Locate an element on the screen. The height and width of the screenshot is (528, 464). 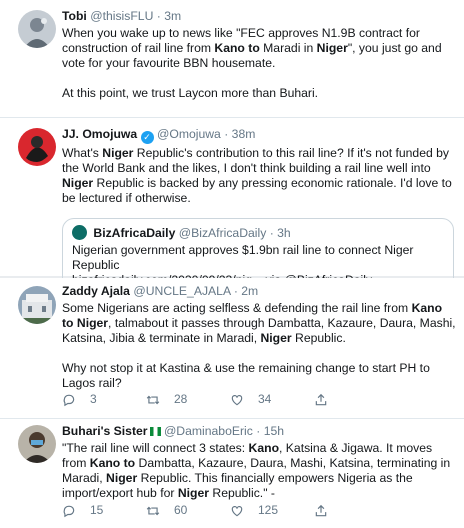
text-run: Maradi in is located at coordinates (288, 48).